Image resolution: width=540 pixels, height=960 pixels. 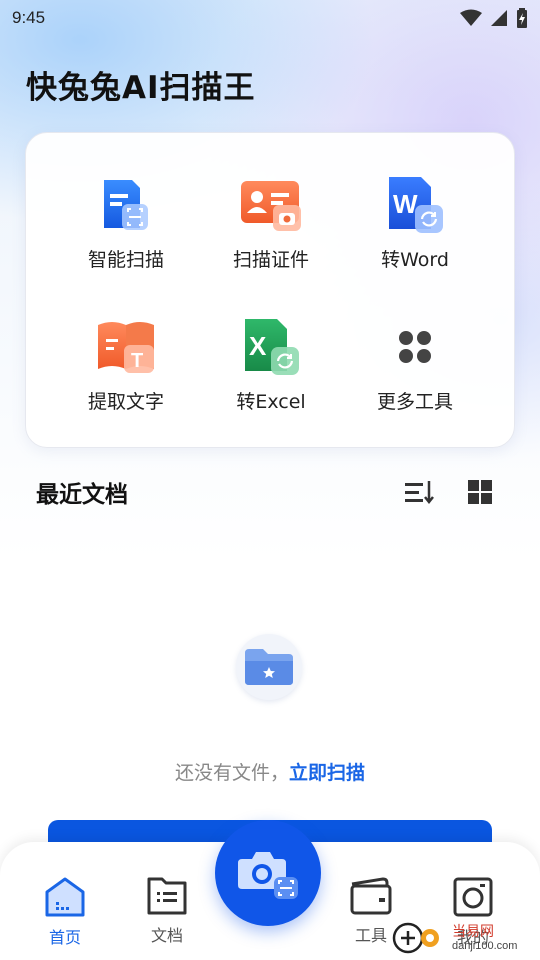 I want to click on empty-state-text: 还没有文件，立即扫描, so click(x=270, y=771).